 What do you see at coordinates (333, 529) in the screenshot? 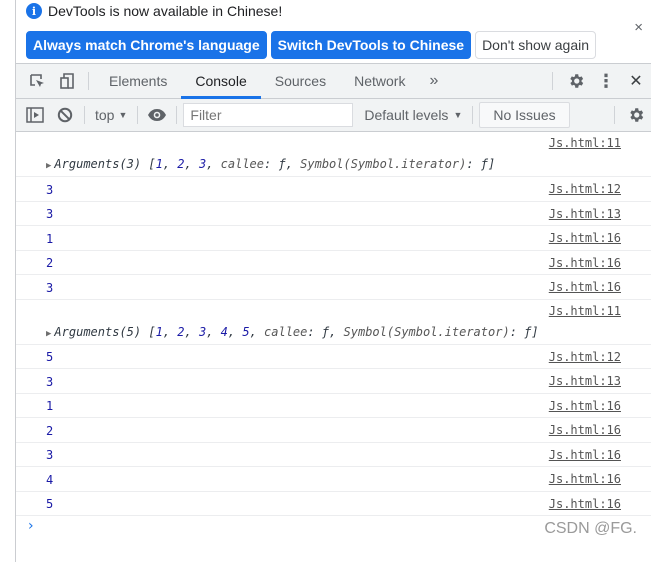
I see `console-prompt: › CSDN @FG.` at bounding box center [333, 529].